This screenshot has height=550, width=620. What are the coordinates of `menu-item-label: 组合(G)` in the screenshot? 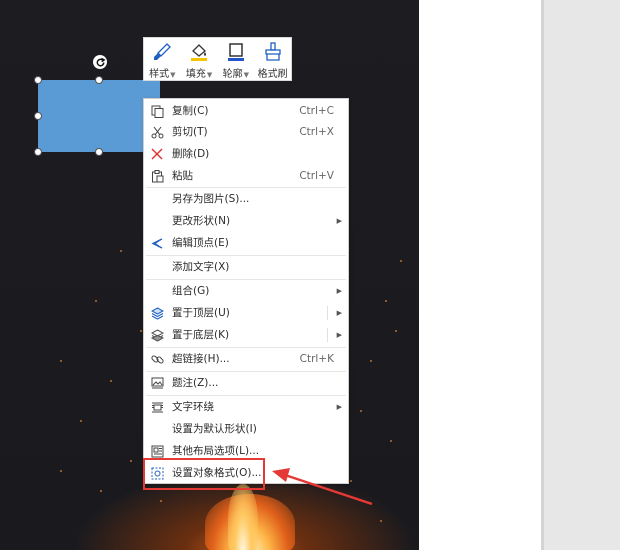 It's located at (191, 291).